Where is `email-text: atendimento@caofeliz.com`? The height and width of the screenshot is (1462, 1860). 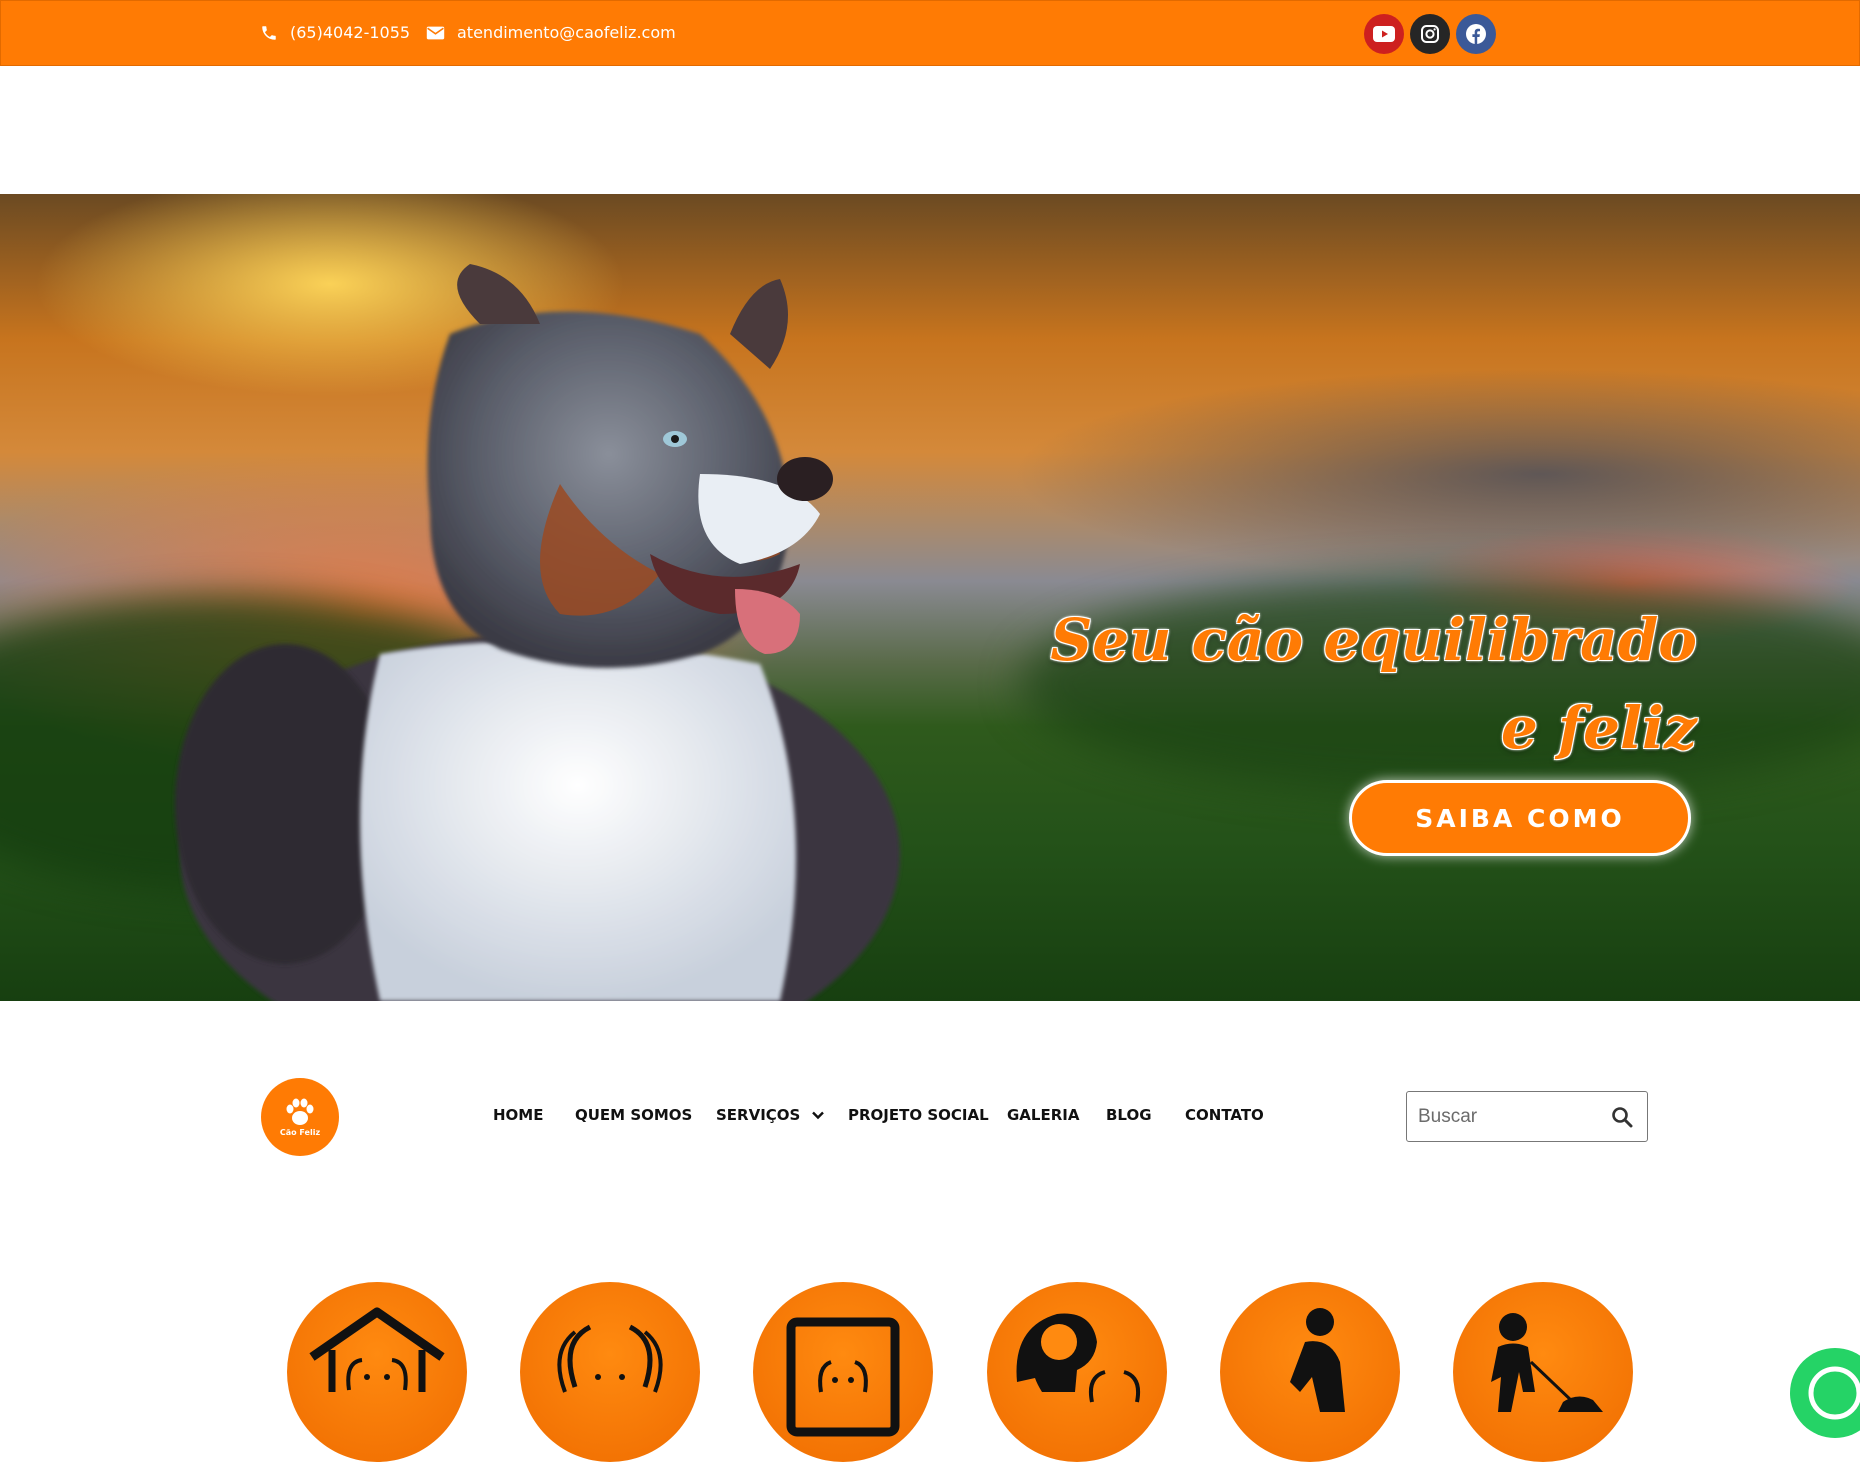
email-text: atendimento@caofeliz.com is located at coordinates (566, 32).